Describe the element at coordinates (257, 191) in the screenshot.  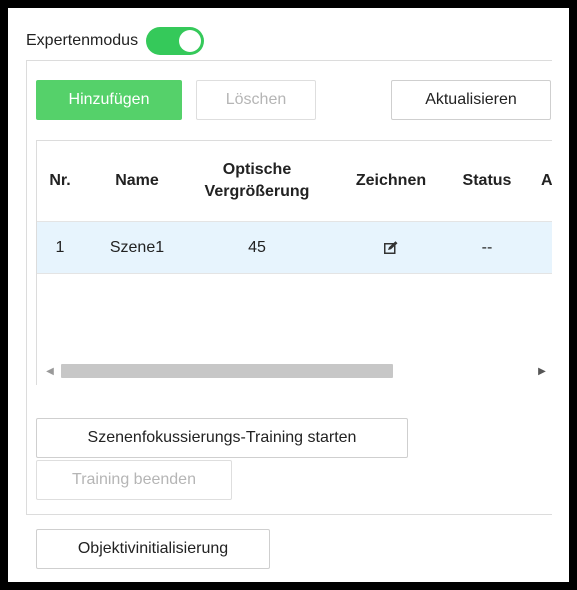
I see `header-optical-zoom-line2: Vergrößerung` at that location.